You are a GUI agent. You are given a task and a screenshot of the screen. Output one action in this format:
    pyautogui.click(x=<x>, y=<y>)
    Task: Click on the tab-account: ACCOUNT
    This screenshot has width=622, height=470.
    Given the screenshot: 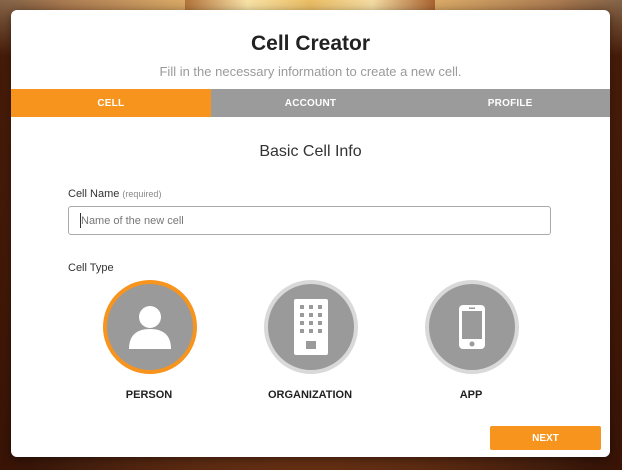 What is the action you would take?
    pyautogui.click(x=311, y=103)
    